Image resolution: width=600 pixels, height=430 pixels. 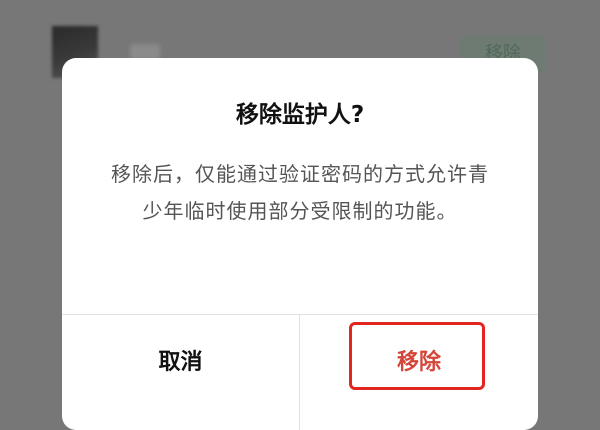 What do you see at coordinates (180, 360) in the screenshot?
I see `cancel-button: 取消` at bounding box center [180, 360].